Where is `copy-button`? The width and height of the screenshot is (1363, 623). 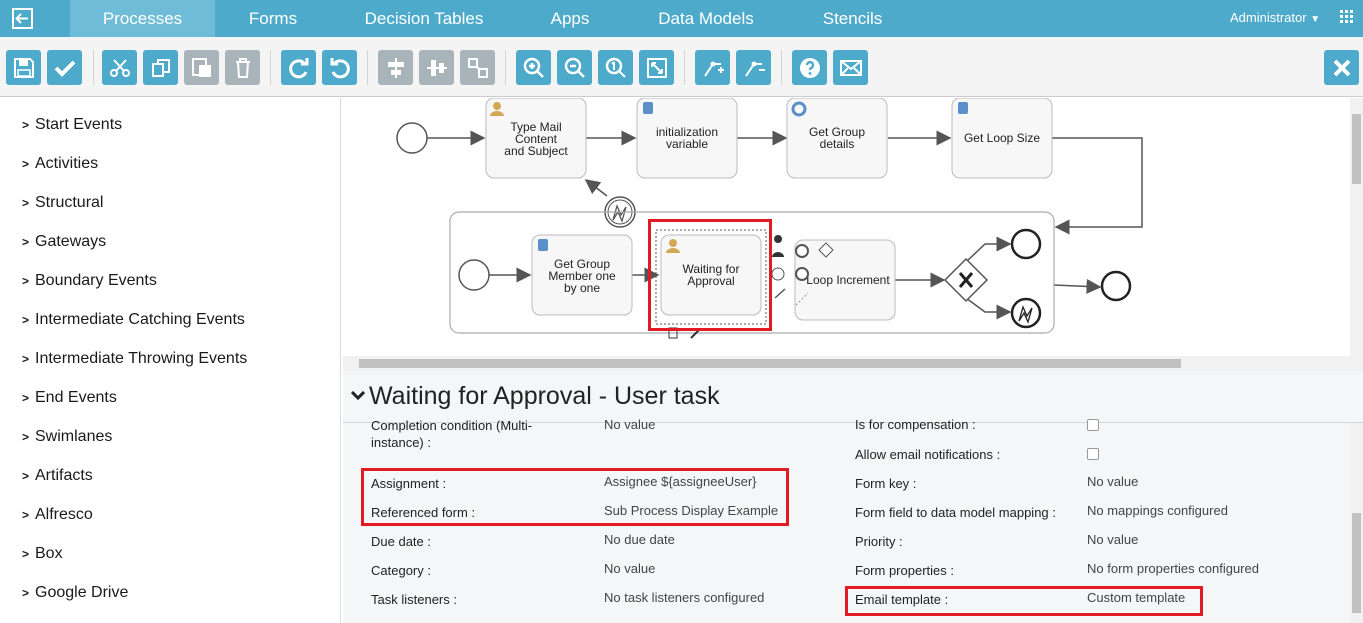 copy-button is located at coordinates (160, 67).